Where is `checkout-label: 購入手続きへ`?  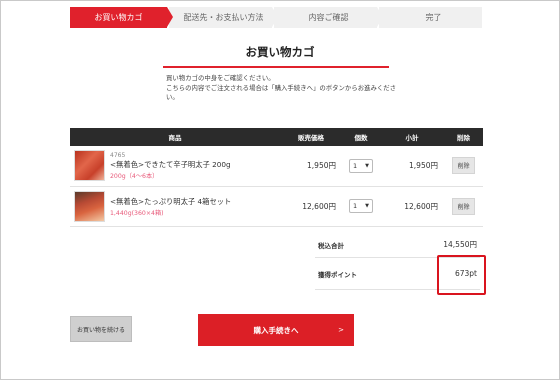
checkout-label: 購入手続きへ is located at coordinates (276, 330).